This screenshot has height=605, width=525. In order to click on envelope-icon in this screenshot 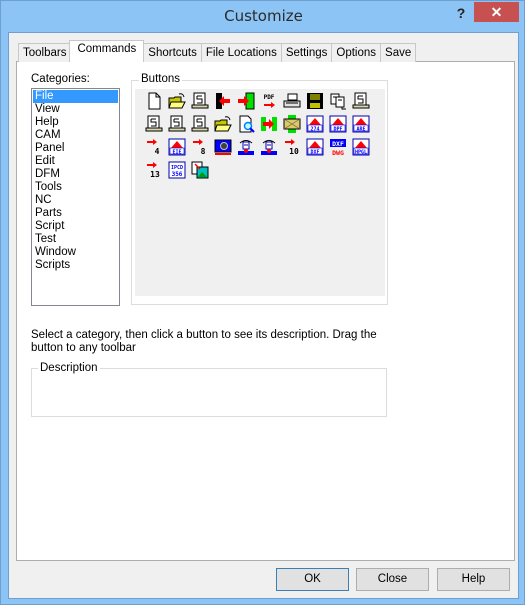, I will do `click(292, 124)`.